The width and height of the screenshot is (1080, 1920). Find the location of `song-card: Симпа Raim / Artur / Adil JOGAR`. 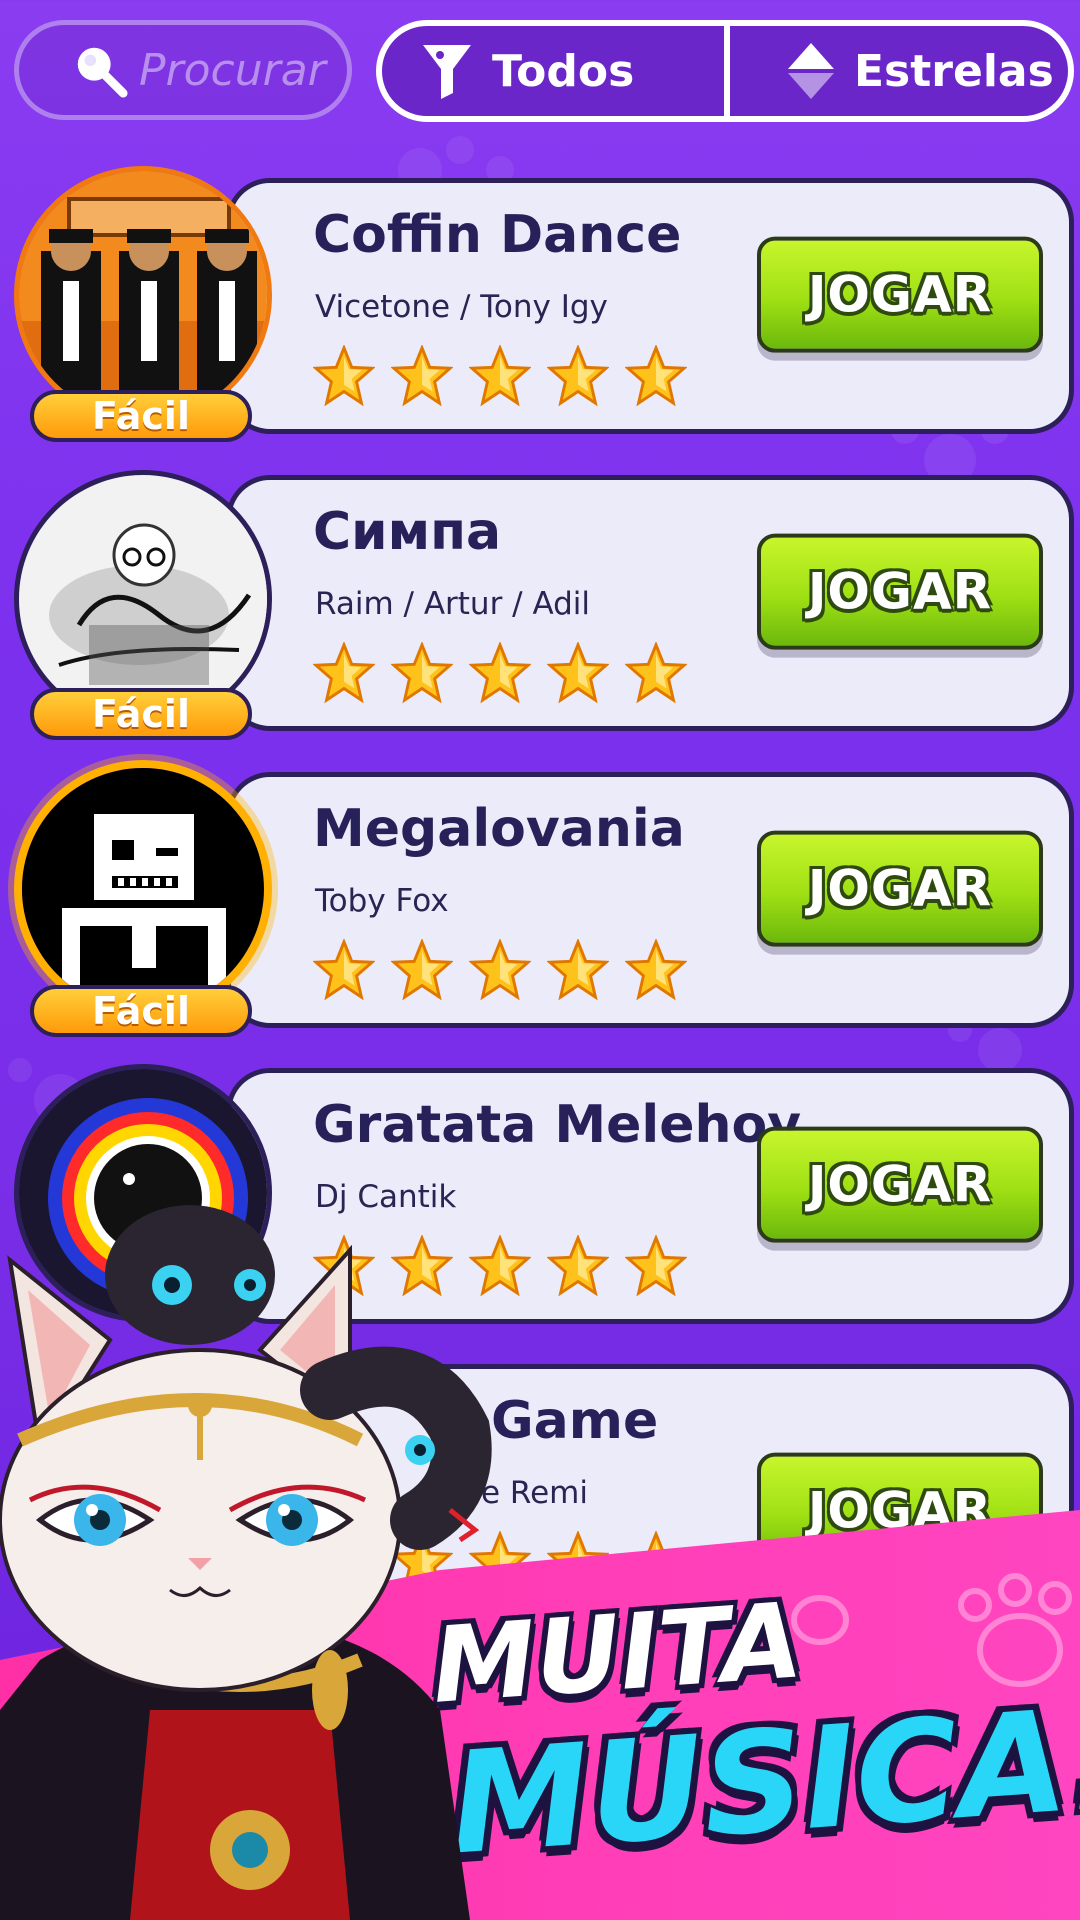

song-card: Симпа Raim / Artur / Adil JOGAR is located at coordinates (650, 603).